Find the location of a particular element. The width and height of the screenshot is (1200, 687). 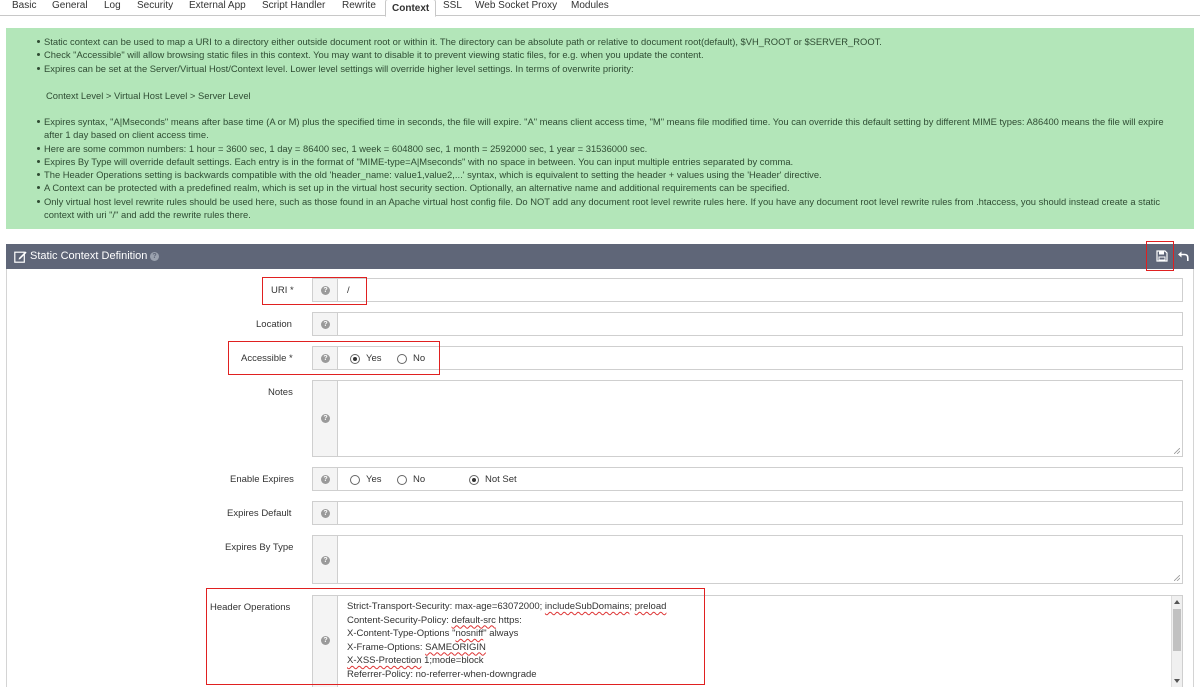

enable-expires-notset-radio: Not Set is located at coordinates (493, 479).